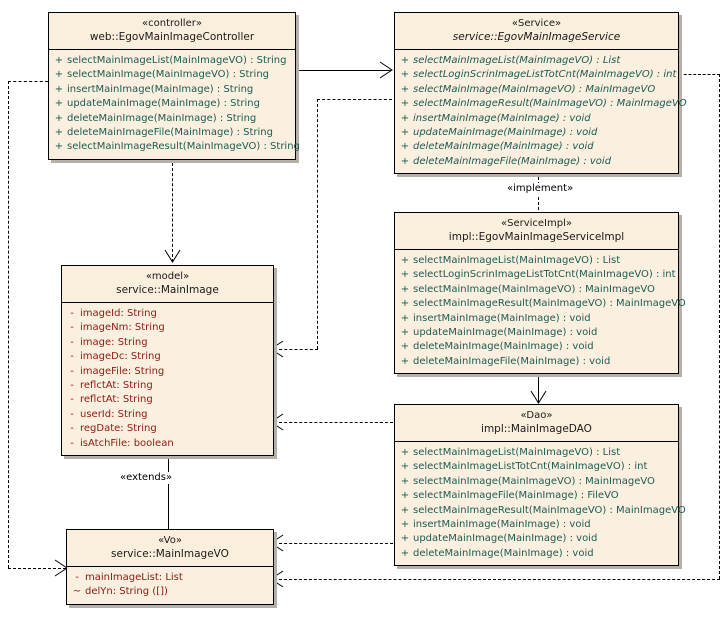 Image resolution: width=728 pixels, height=624 pixels. What do you see at coordinates (536, 37) in the screenshot?
I see `class-name: service::EgovMainImageService` at bounding box center [536, 37].